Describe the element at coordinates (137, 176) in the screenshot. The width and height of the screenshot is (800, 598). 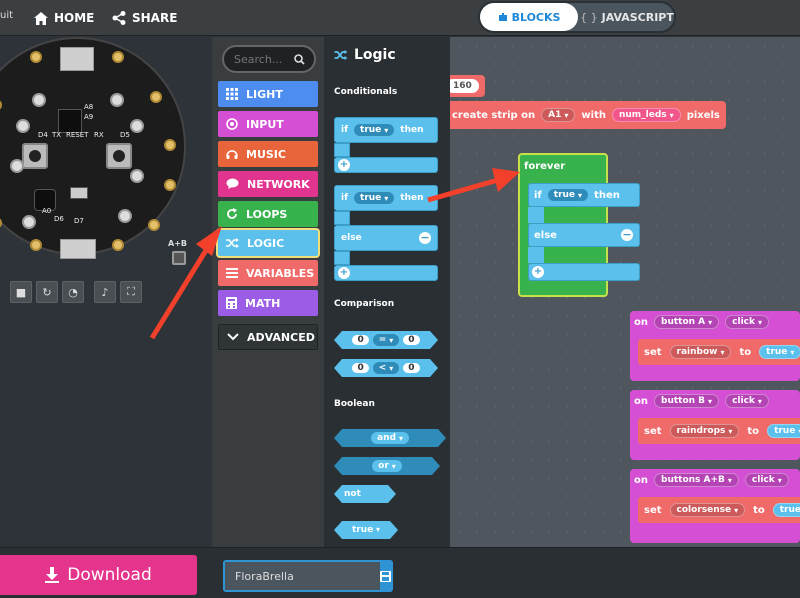
I see `neopixel-led` at that location.